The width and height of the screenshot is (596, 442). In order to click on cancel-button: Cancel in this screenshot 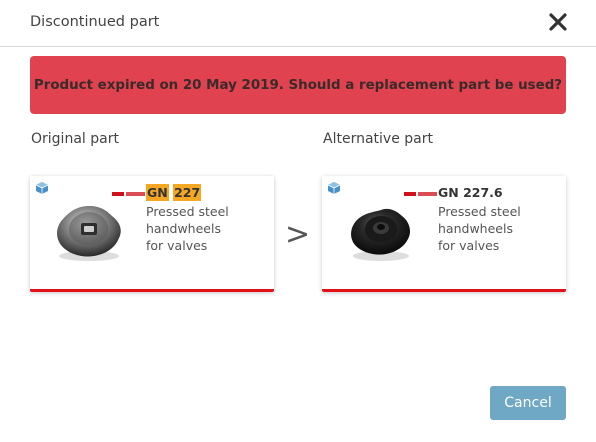, I will do `click(528, 403)`.